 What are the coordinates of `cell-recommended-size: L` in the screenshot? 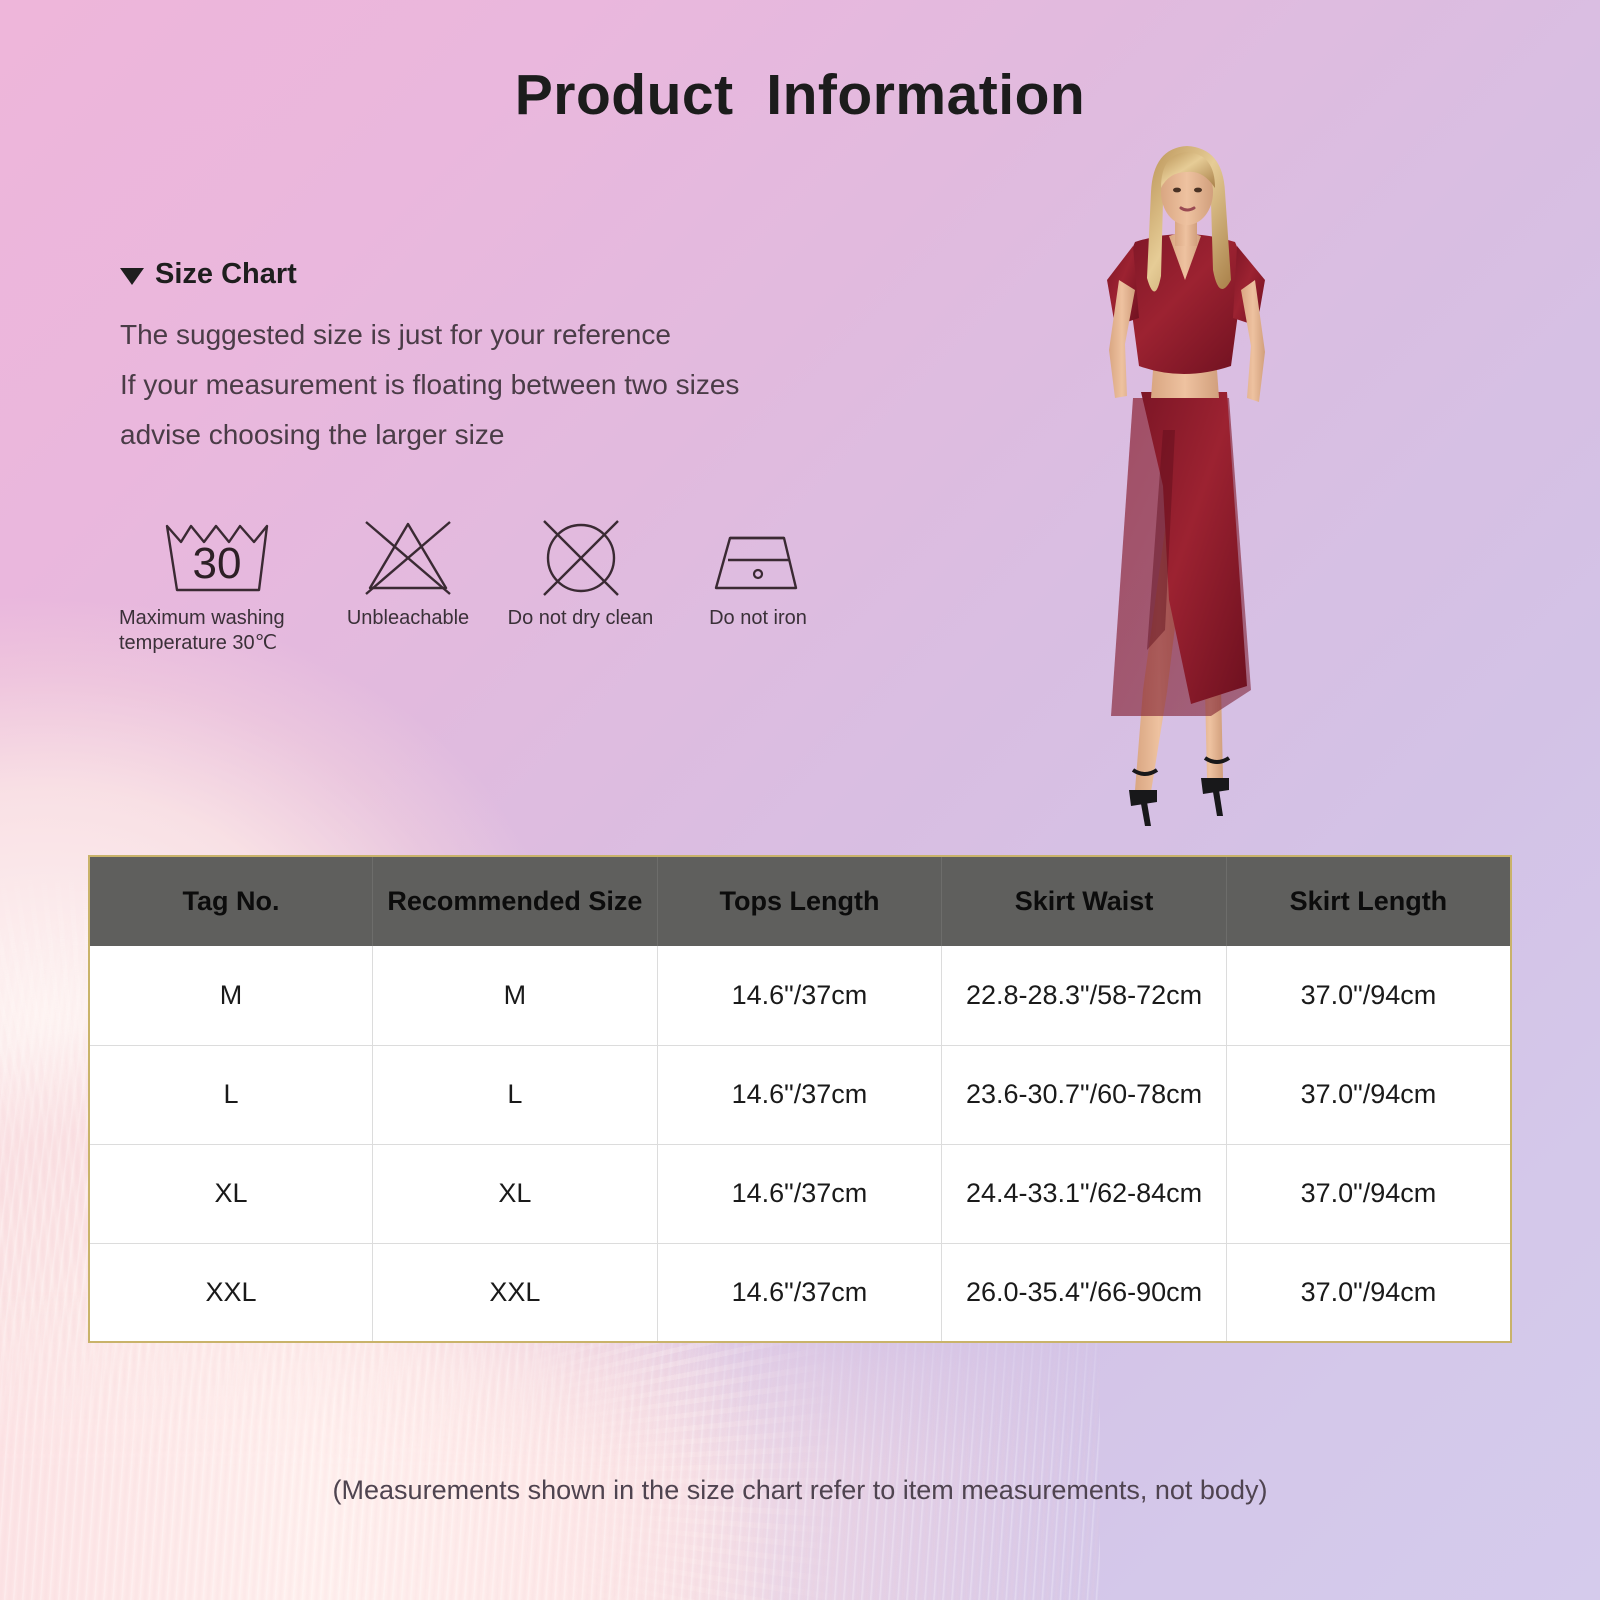 It's located at (515, 1094).